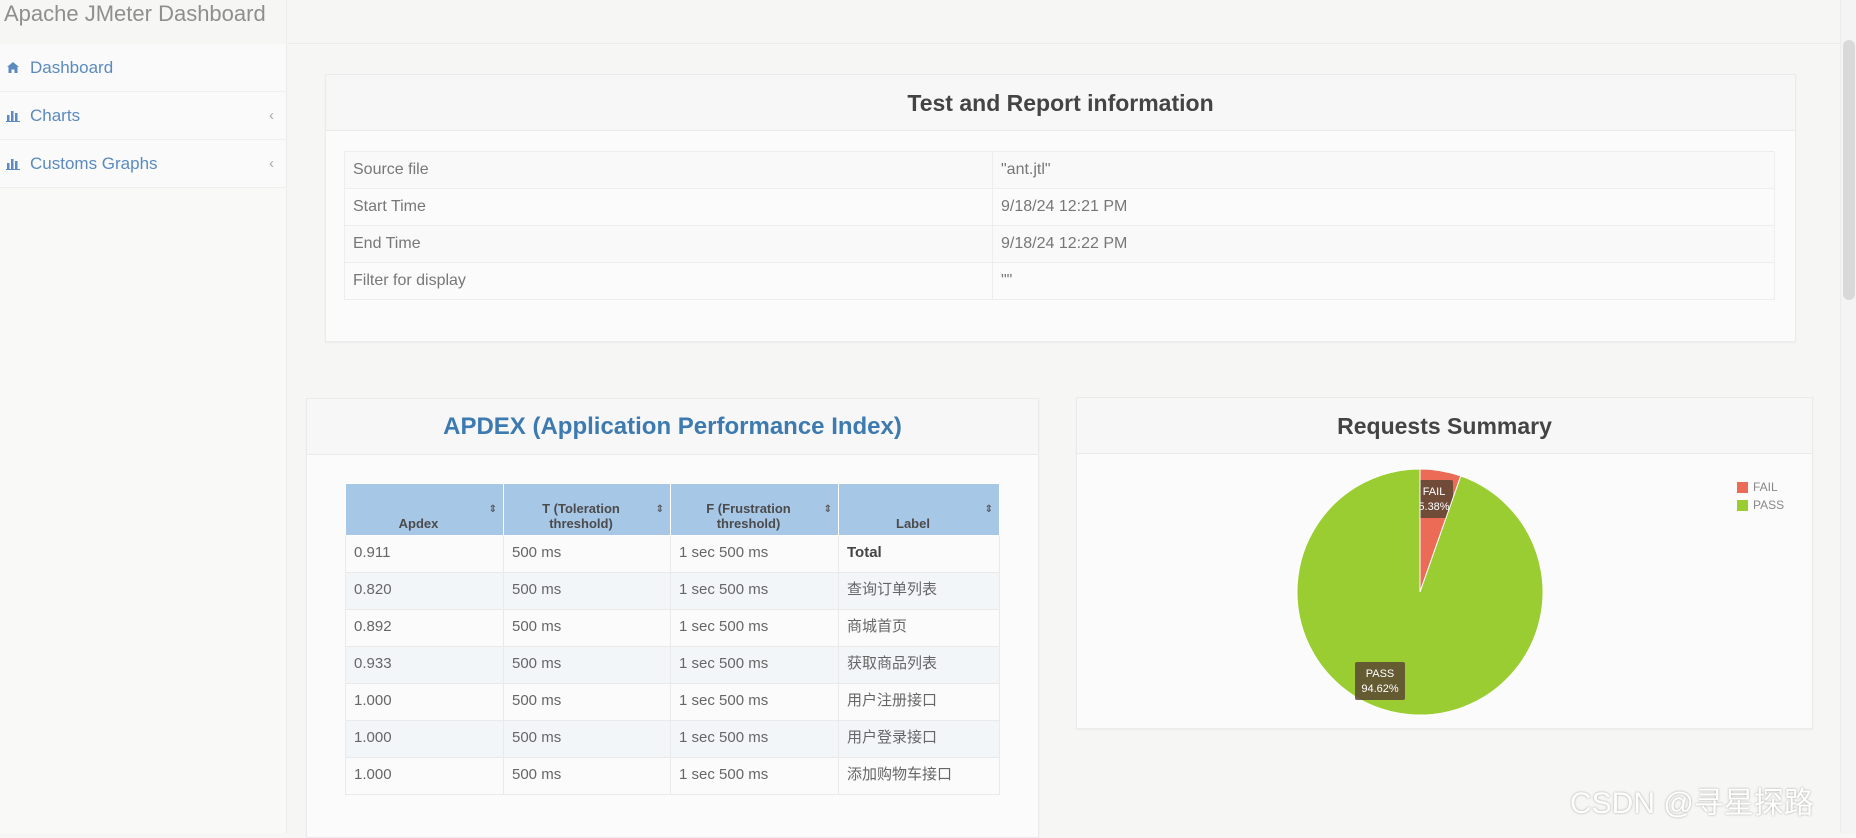 The width and height of the screenshot is (1856, 838). I want to click on table-row: 0.933 500 ms 1 sec 500 ms 获取商品列表, so click(672, 665).